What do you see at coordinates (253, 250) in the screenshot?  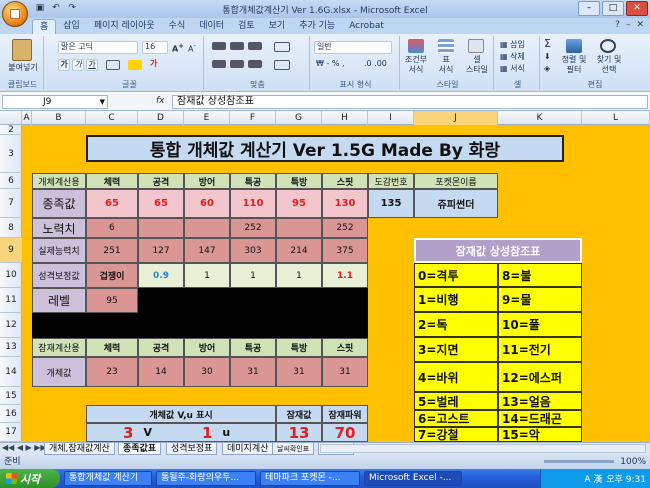 I see `actual-spa: 303` at bounding box center [253, 250].